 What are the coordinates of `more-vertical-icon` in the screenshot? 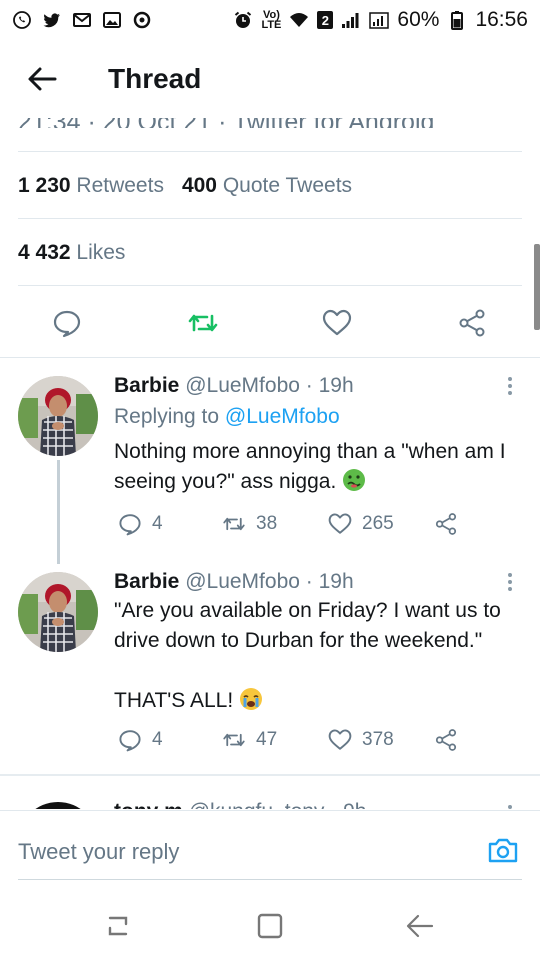 It's located at (510, 386).